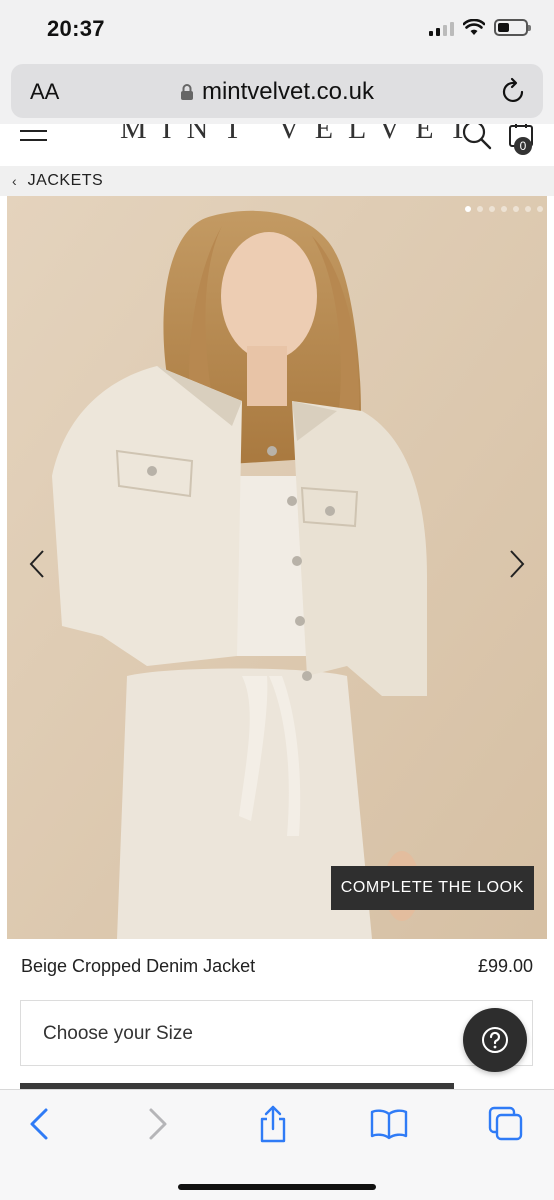 This screenshot has height=1200, width=554. What do you see at coordinates (505, 966) in the screenshot?
I see `product-price: £99.00` at bounding box center [505, 966].